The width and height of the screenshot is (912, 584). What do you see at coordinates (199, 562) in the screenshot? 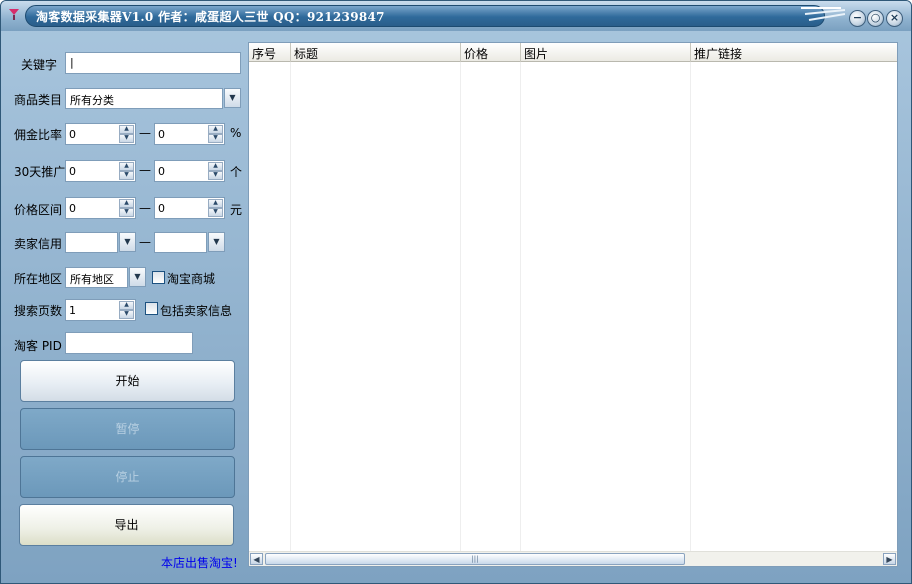
I see `shop-link: 本店出售淘宝!` at bounding box center [199, 562].